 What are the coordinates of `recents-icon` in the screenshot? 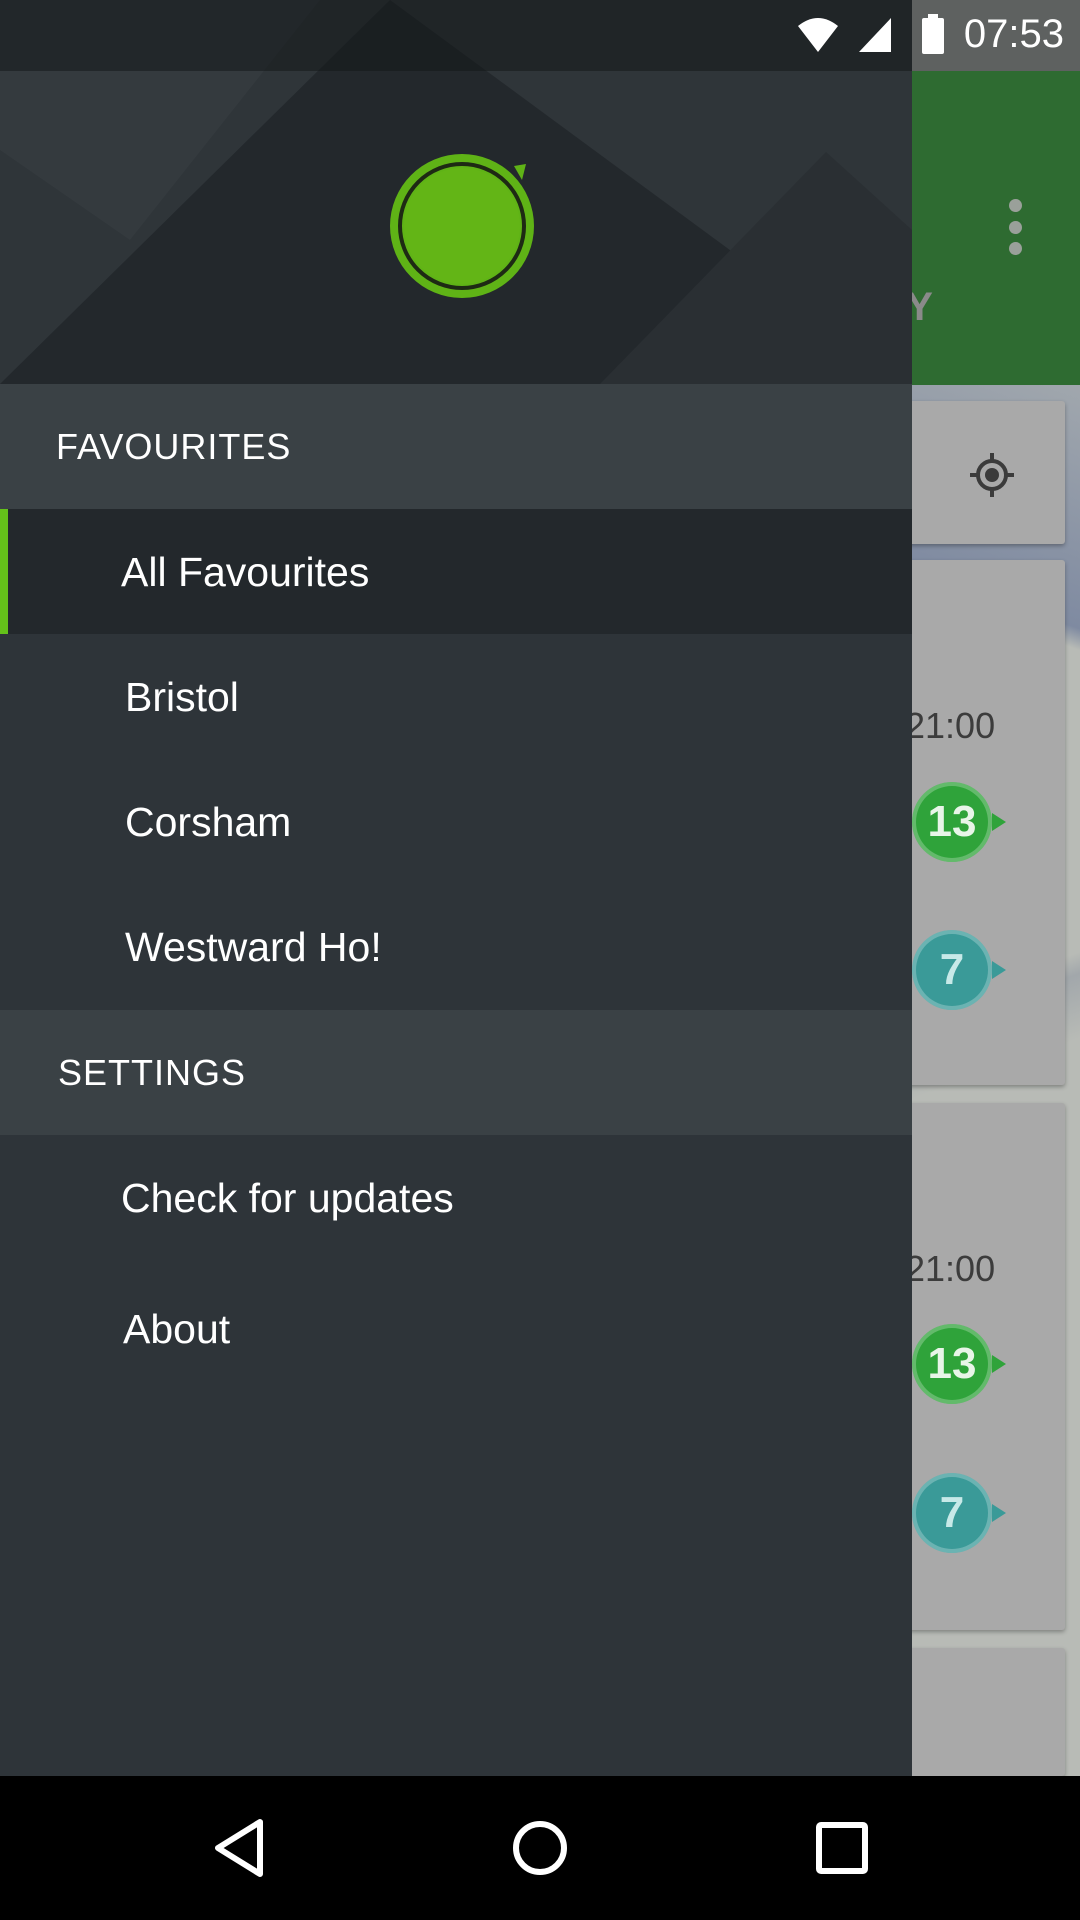 It's located at (842, 1848).